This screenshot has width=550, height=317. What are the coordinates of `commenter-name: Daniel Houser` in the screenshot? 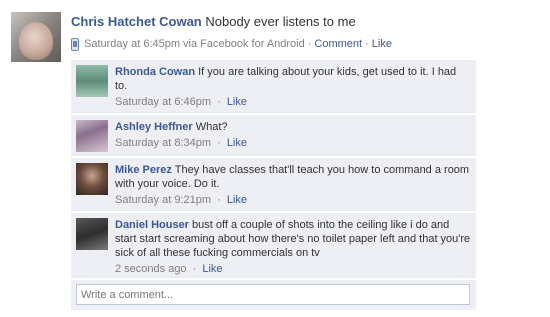 It's located at (152, 225).